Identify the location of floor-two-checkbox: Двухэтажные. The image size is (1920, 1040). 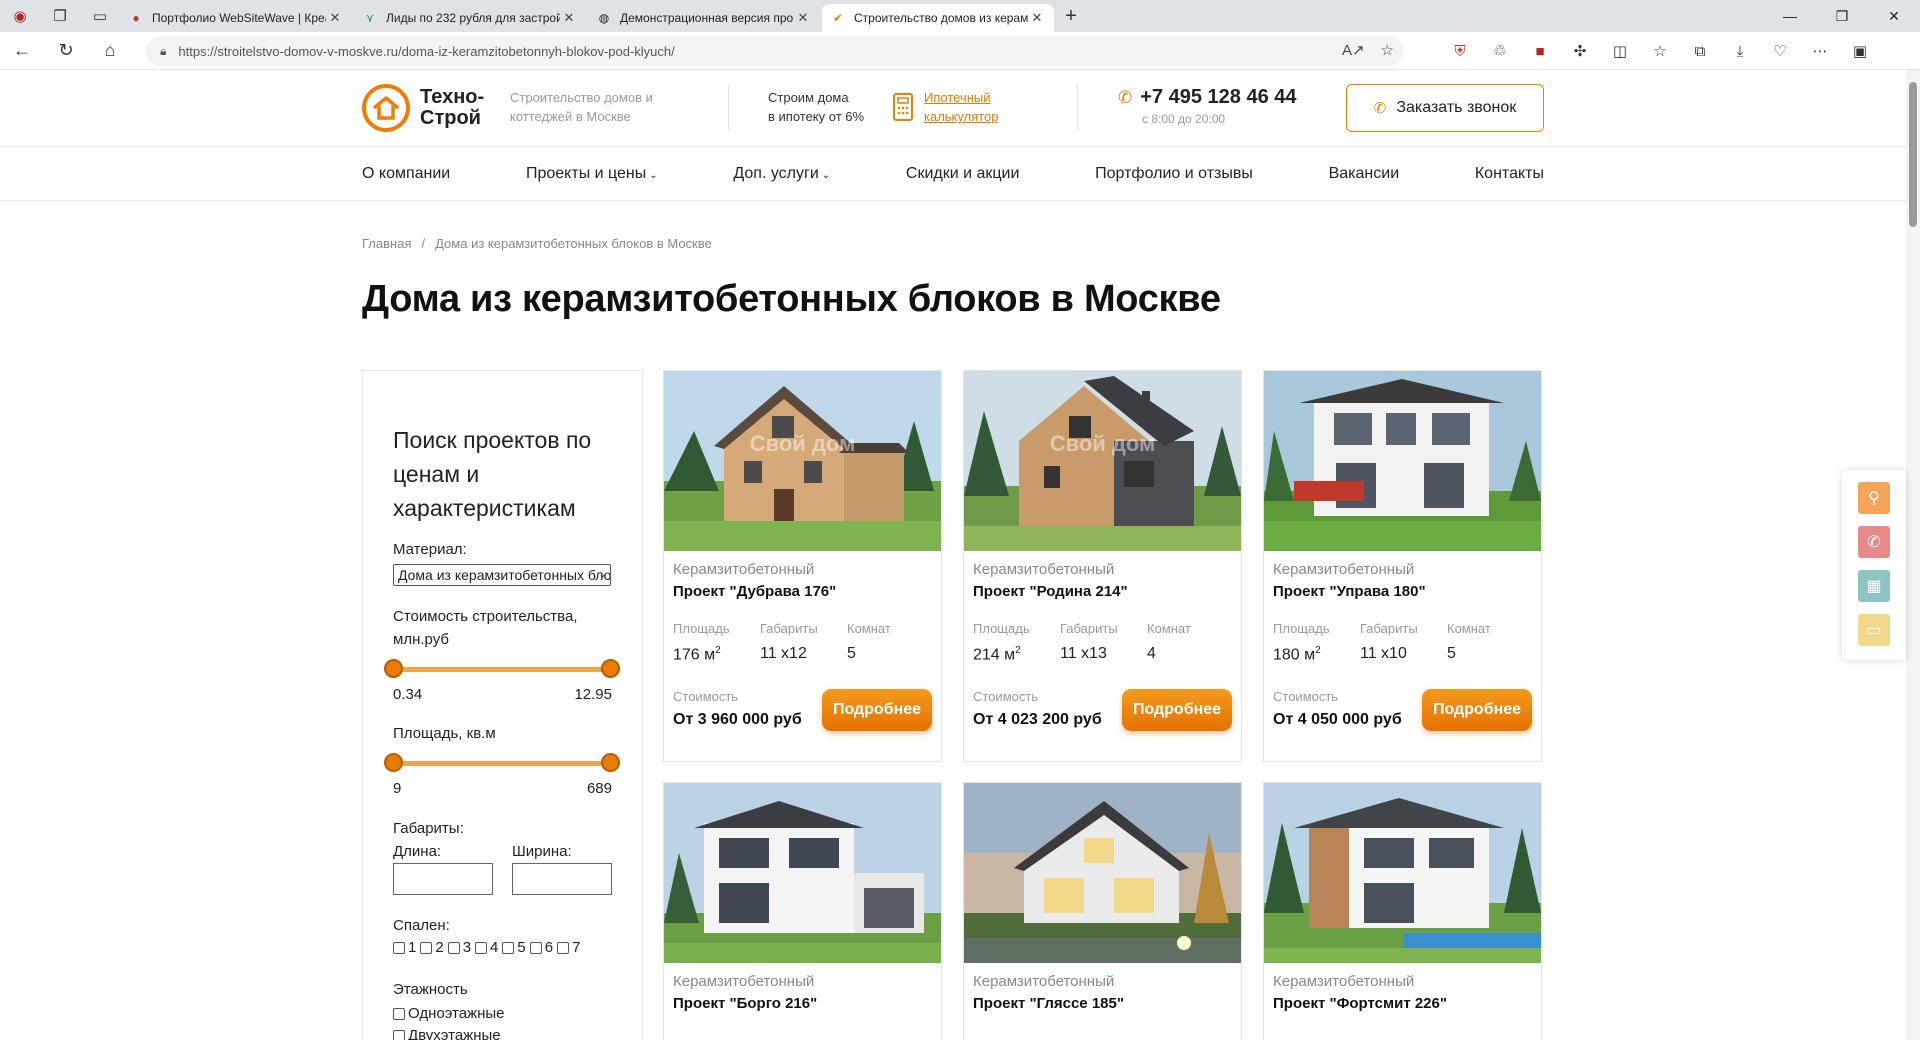
(447, 1033).